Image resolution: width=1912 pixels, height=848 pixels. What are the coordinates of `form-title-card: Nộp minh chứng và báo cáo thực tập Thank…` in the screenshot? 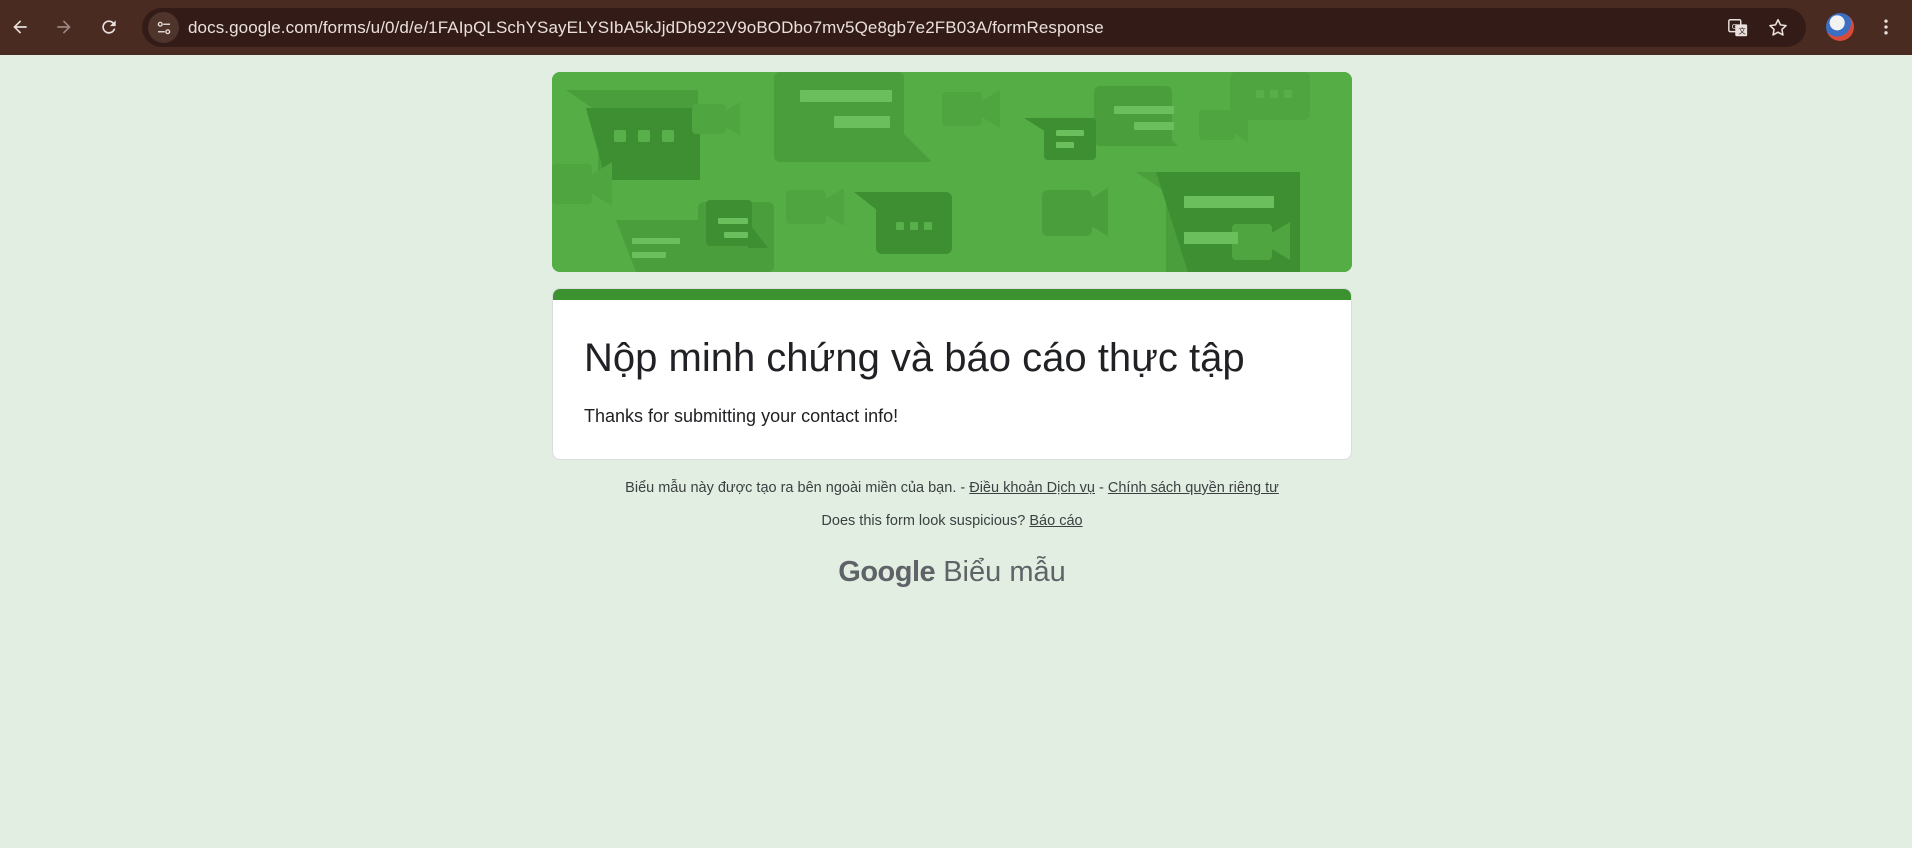 It's located at (952, 374).